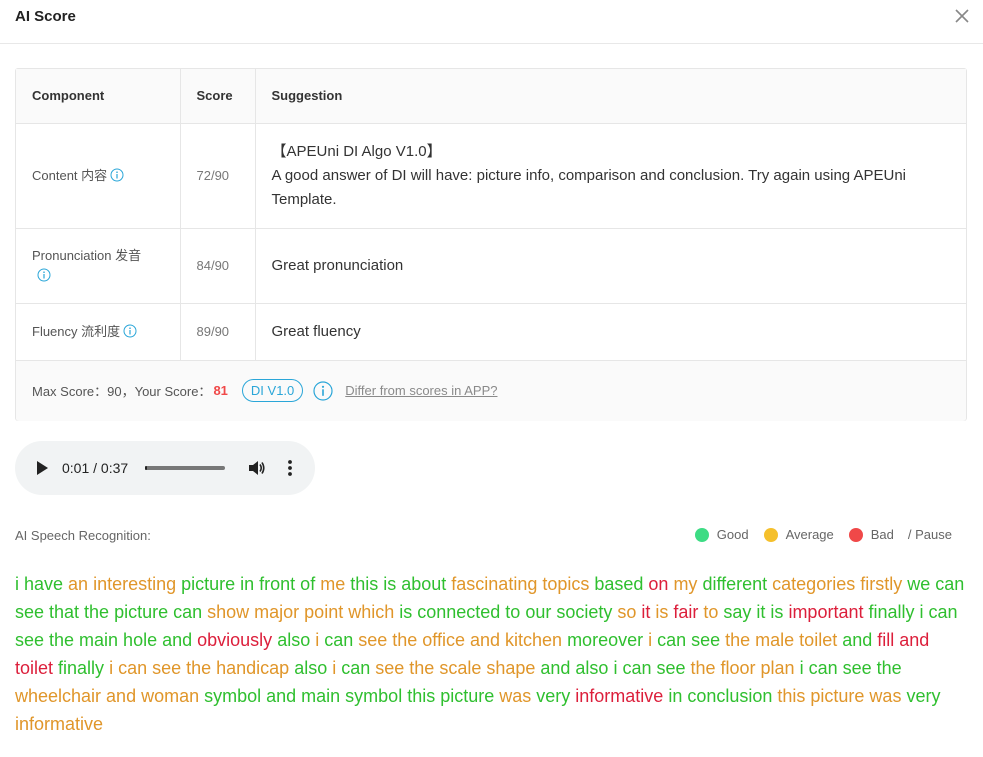  I want to click on transcript-segment: see the scale shape, so click(453, 668).